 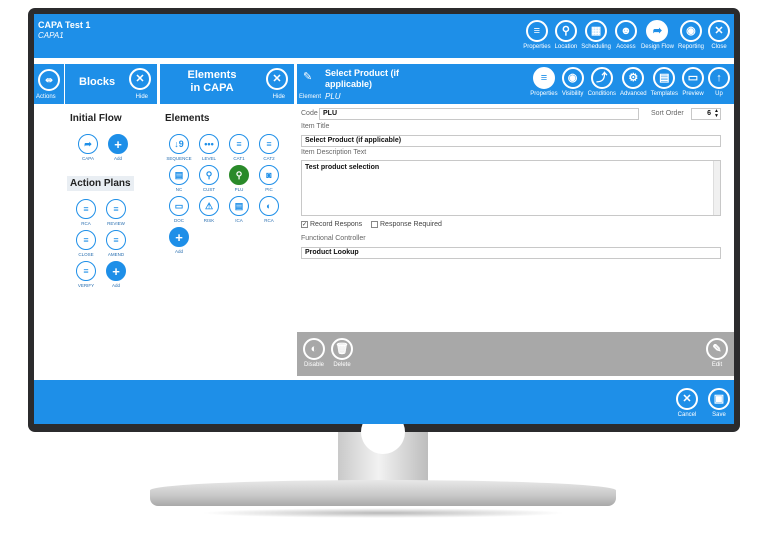 I want to click on element-tool-up: ↑ Up, so click(x=719, y=82).